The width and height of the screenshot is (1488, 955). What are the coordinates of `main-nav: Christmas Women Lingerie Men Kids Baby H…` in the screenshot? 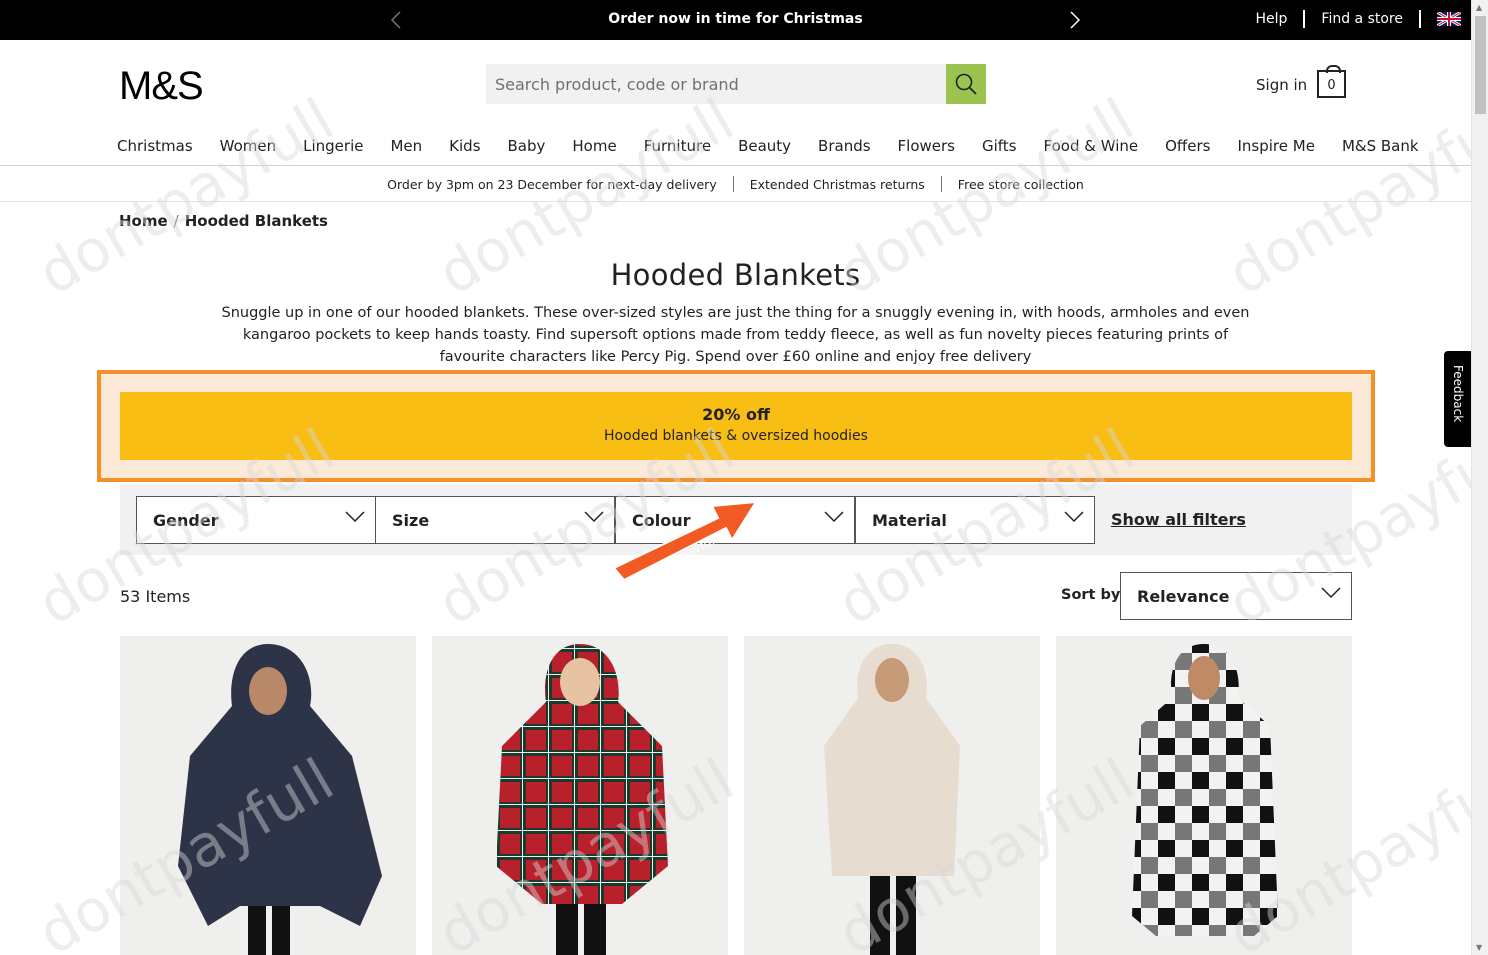 It's located at (772, 146).